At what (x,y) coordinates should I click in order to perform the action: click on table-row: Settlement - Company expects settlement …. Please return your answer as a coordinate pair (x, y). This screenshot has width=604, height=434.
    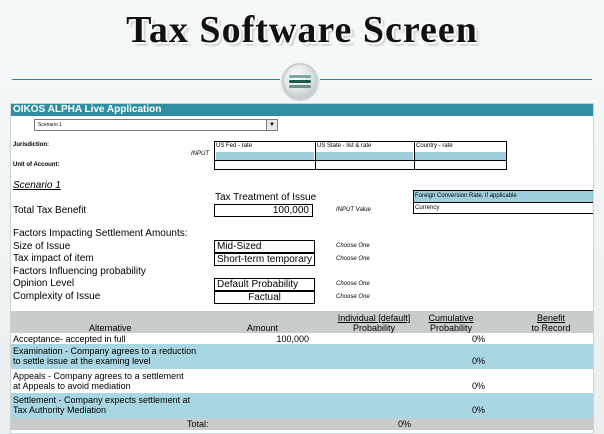
    Looking at the image, I should click on (302, 405).